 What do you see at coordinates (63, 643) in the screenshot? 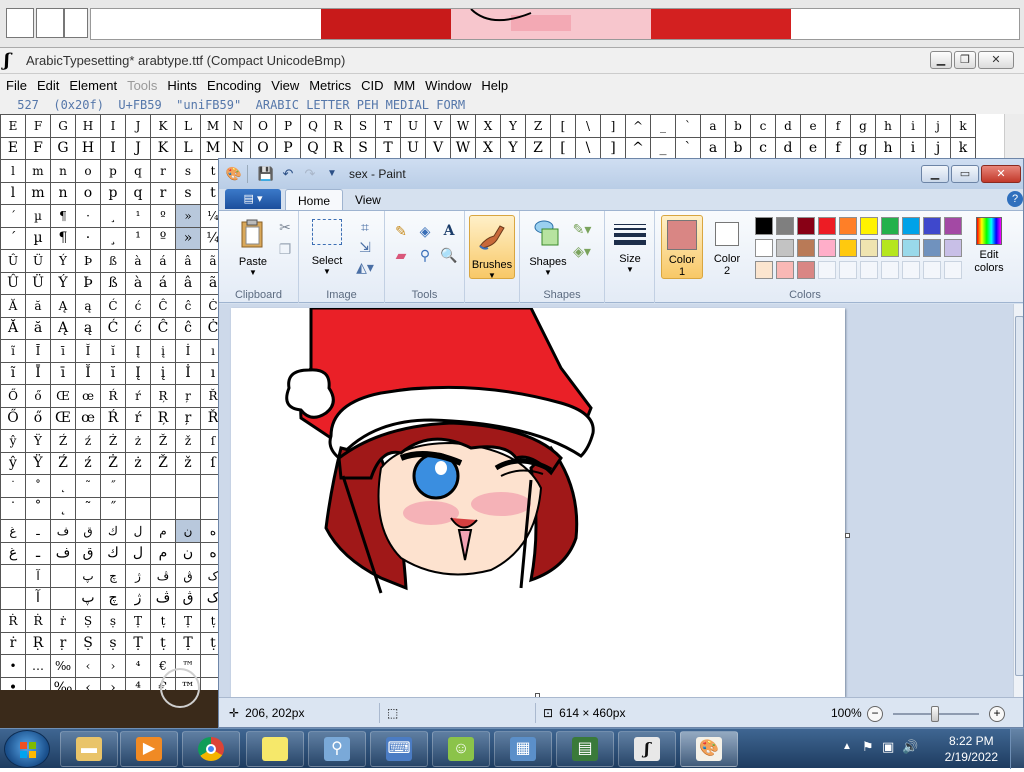
I see `glyph-cell: ṛ` at bounding box center [63, 643].